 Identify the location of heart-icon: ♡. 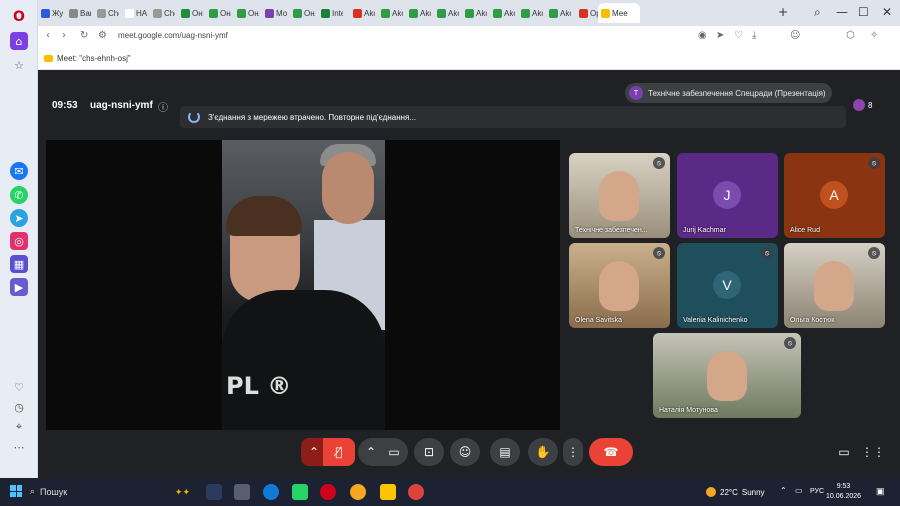
(19, 387).